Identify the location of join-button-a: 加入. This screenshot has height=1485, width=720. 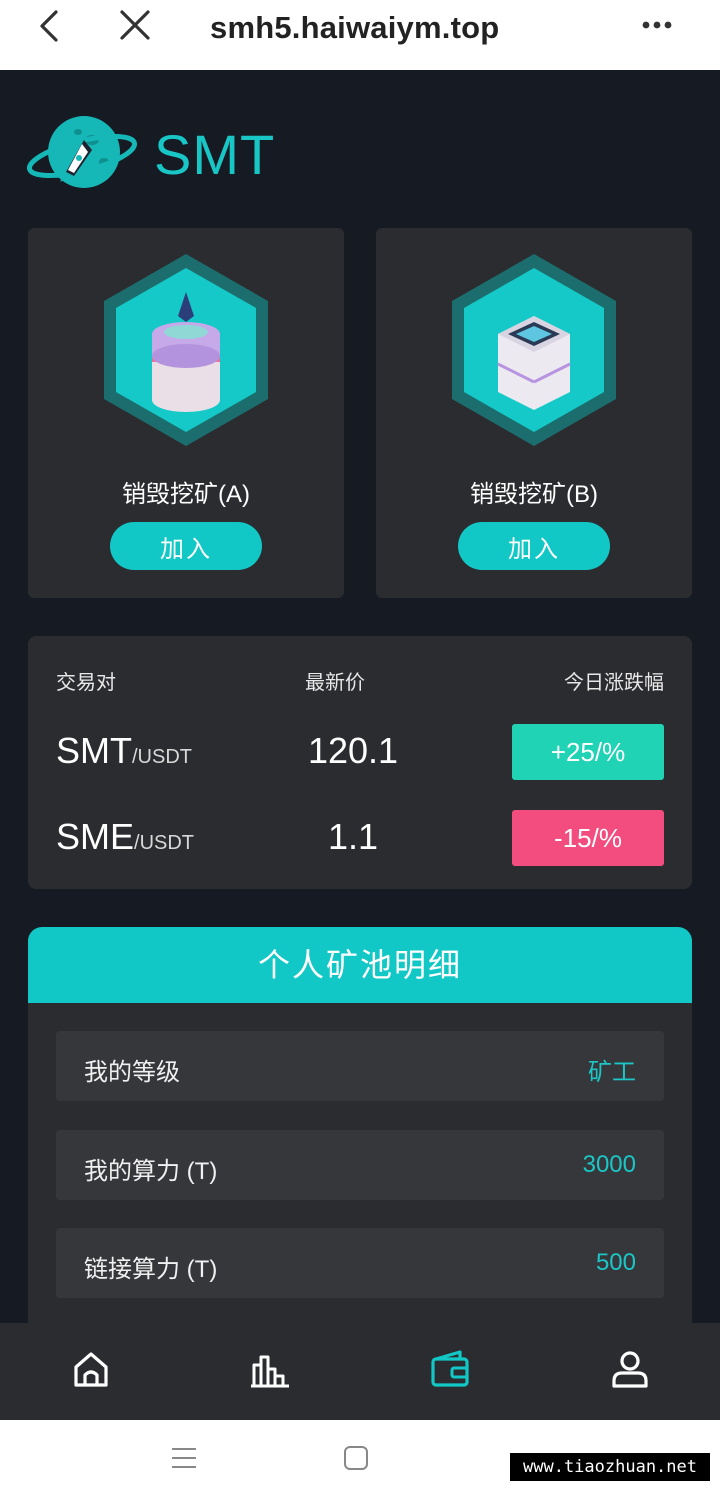
(186, 546).